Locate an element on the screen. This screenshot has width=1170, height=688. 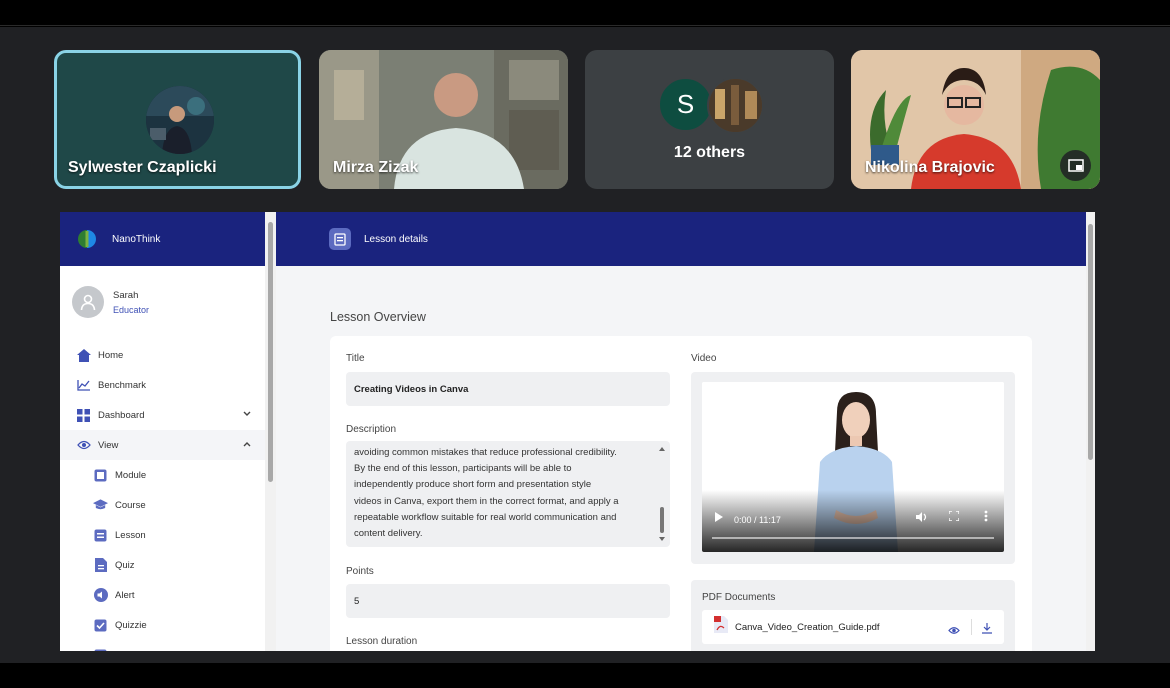
user-profile: Sarah Educator is located at coordinates (163, 298).